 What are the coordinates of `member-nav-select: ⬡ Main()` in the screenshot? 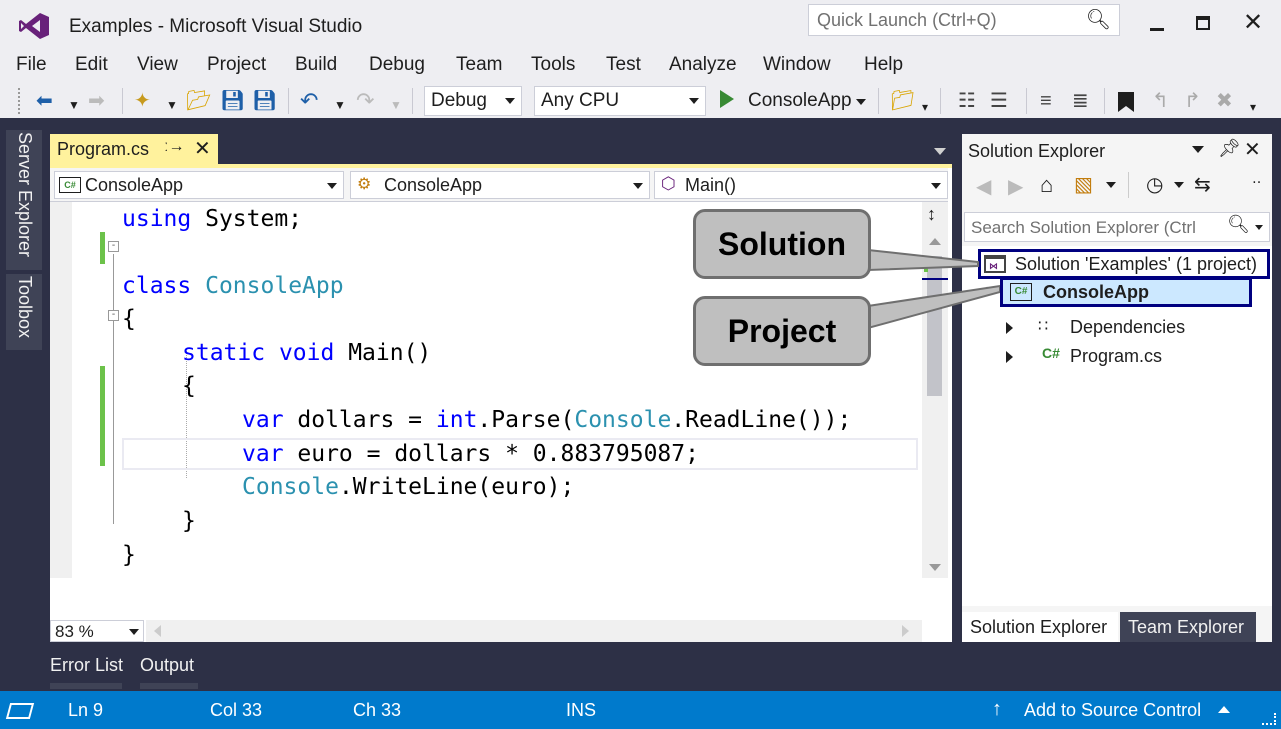 It's located at (801, 185).